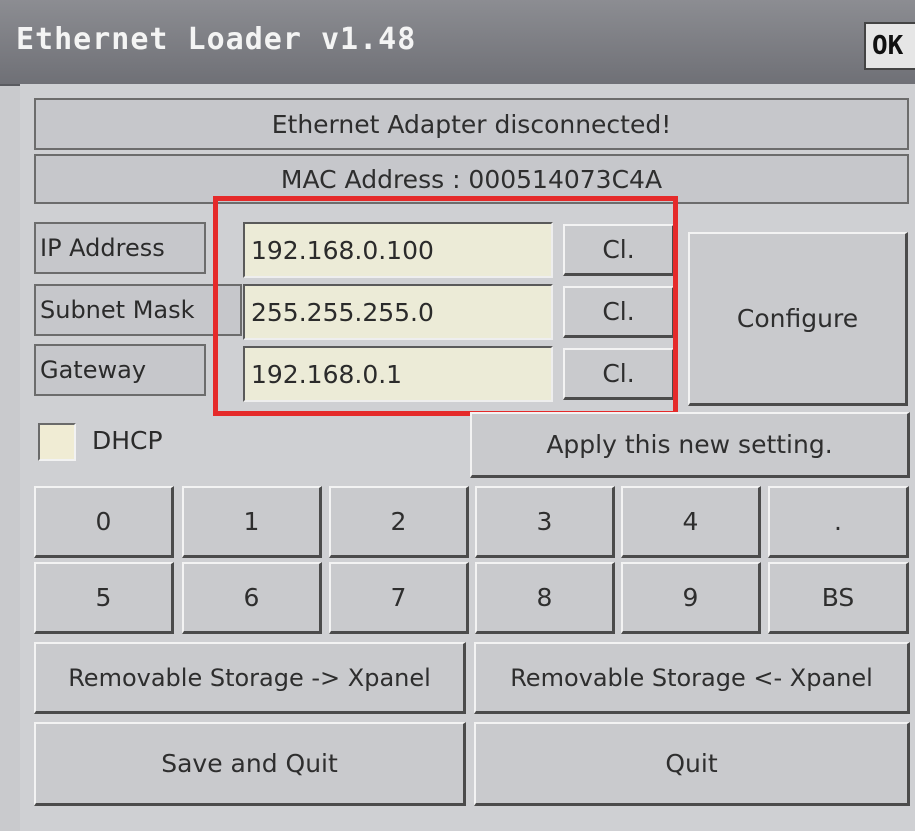  What do you see at coordinates (798, 319) in the screenshot?
I see `configure-button: Configure` at bounding box center [798, 319].